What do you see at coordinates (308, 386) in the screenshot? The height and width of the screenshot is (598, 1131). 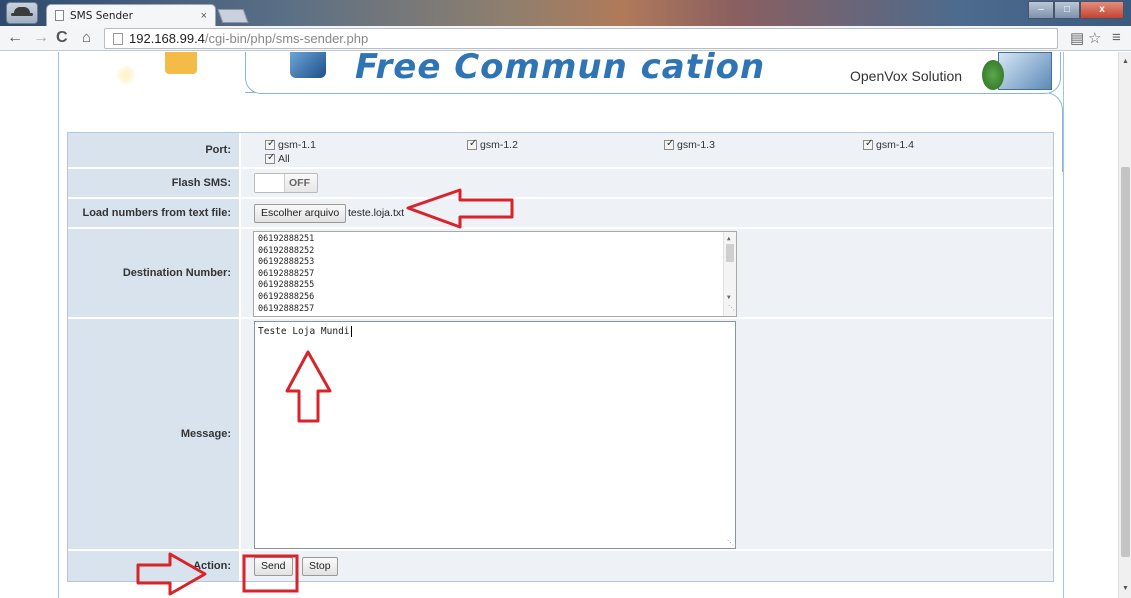 I see `up-arrow-annotation-icon` at bounding box center [308, 386].